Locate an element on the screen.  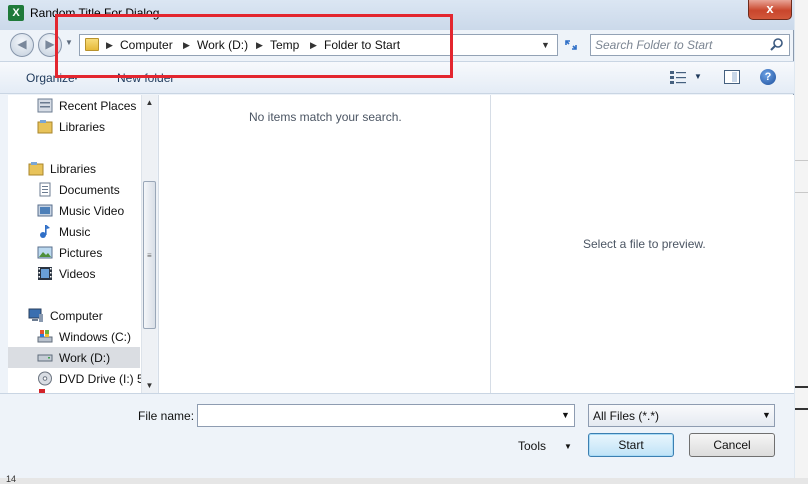
file-type-selected: All Files (*.*) is located at coordinates (626, 416).